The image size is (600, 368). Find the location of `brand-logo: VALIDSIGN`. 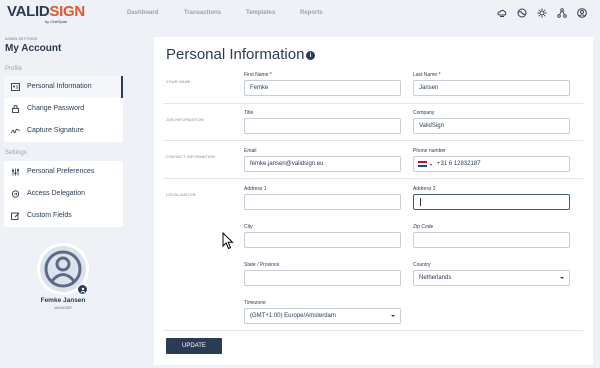

brand-logo: VALIDSIGN is located at coordinates (46, 11).